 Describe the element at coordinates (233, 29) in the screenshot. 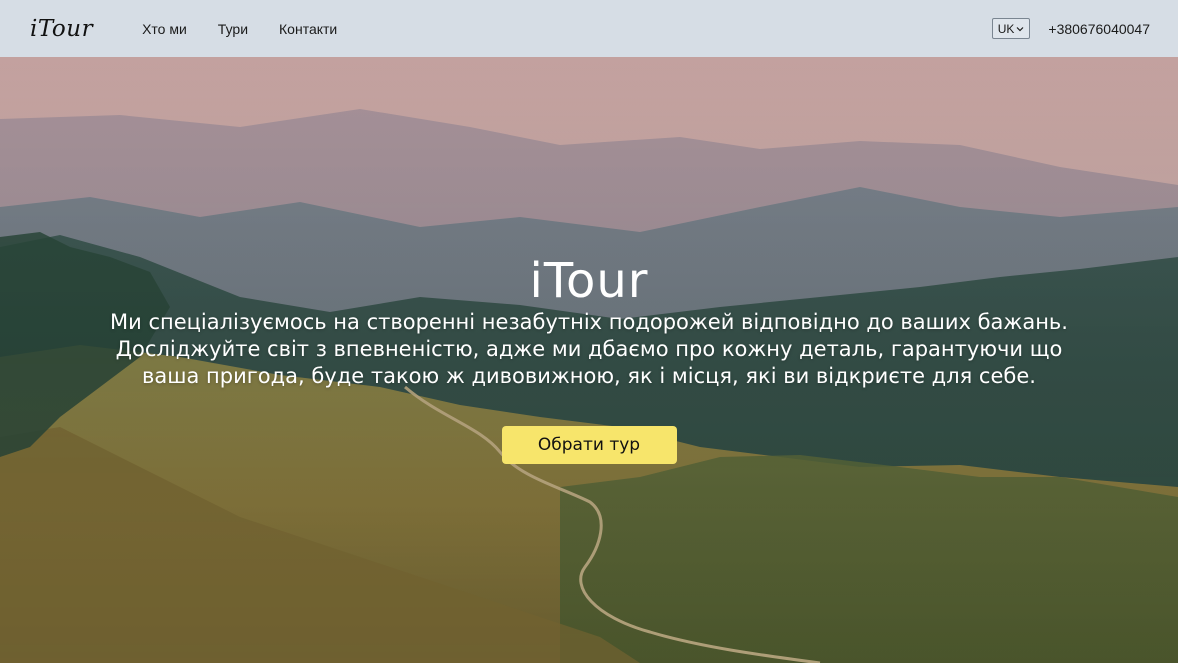

I see `nav-link-tours: Тури` at that location.